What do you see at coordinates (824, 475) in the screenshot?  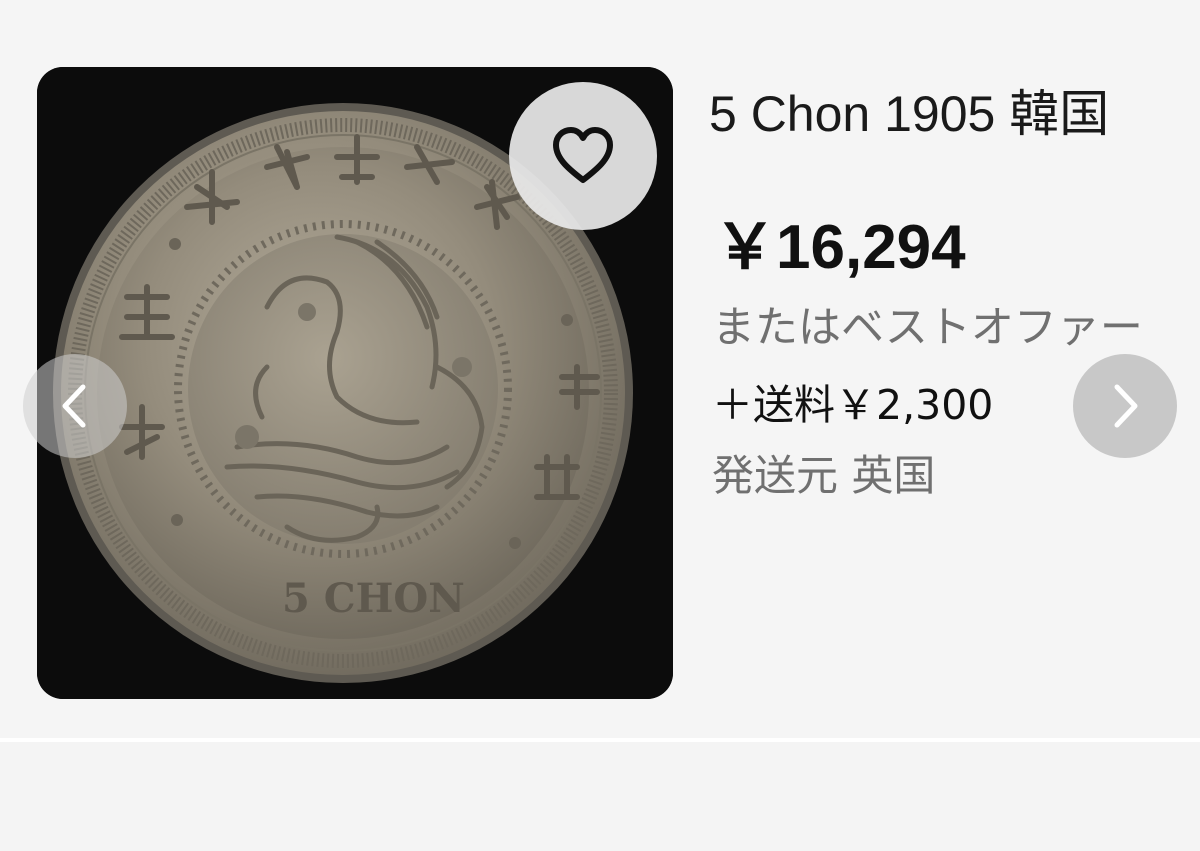 I see `ships-from-location: 発送元 英国` at bounding box center [824, 475].